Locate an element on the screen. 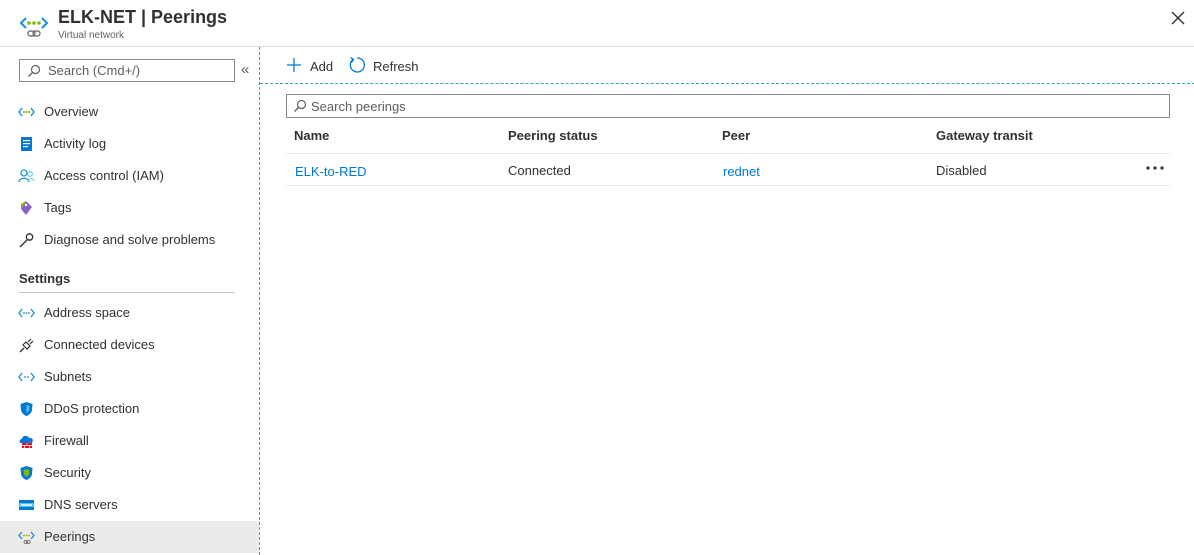  nav-item-access-control: Access control (IAM) is located at coordinates (129, 176).